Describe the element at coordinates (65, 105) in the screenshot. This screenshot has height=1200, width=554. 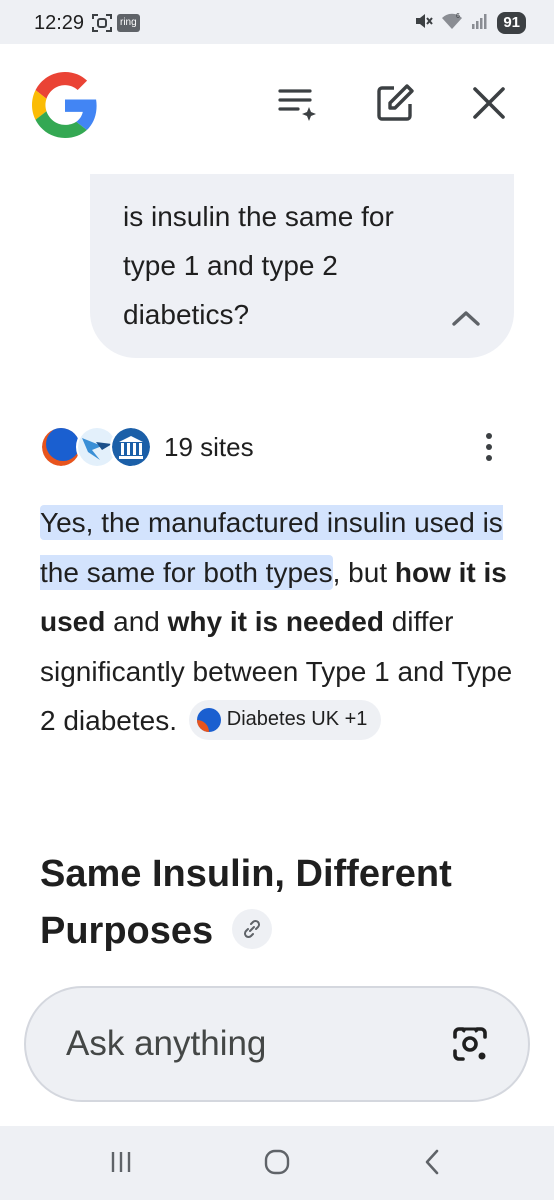
I see `google-g-logo` at that location.